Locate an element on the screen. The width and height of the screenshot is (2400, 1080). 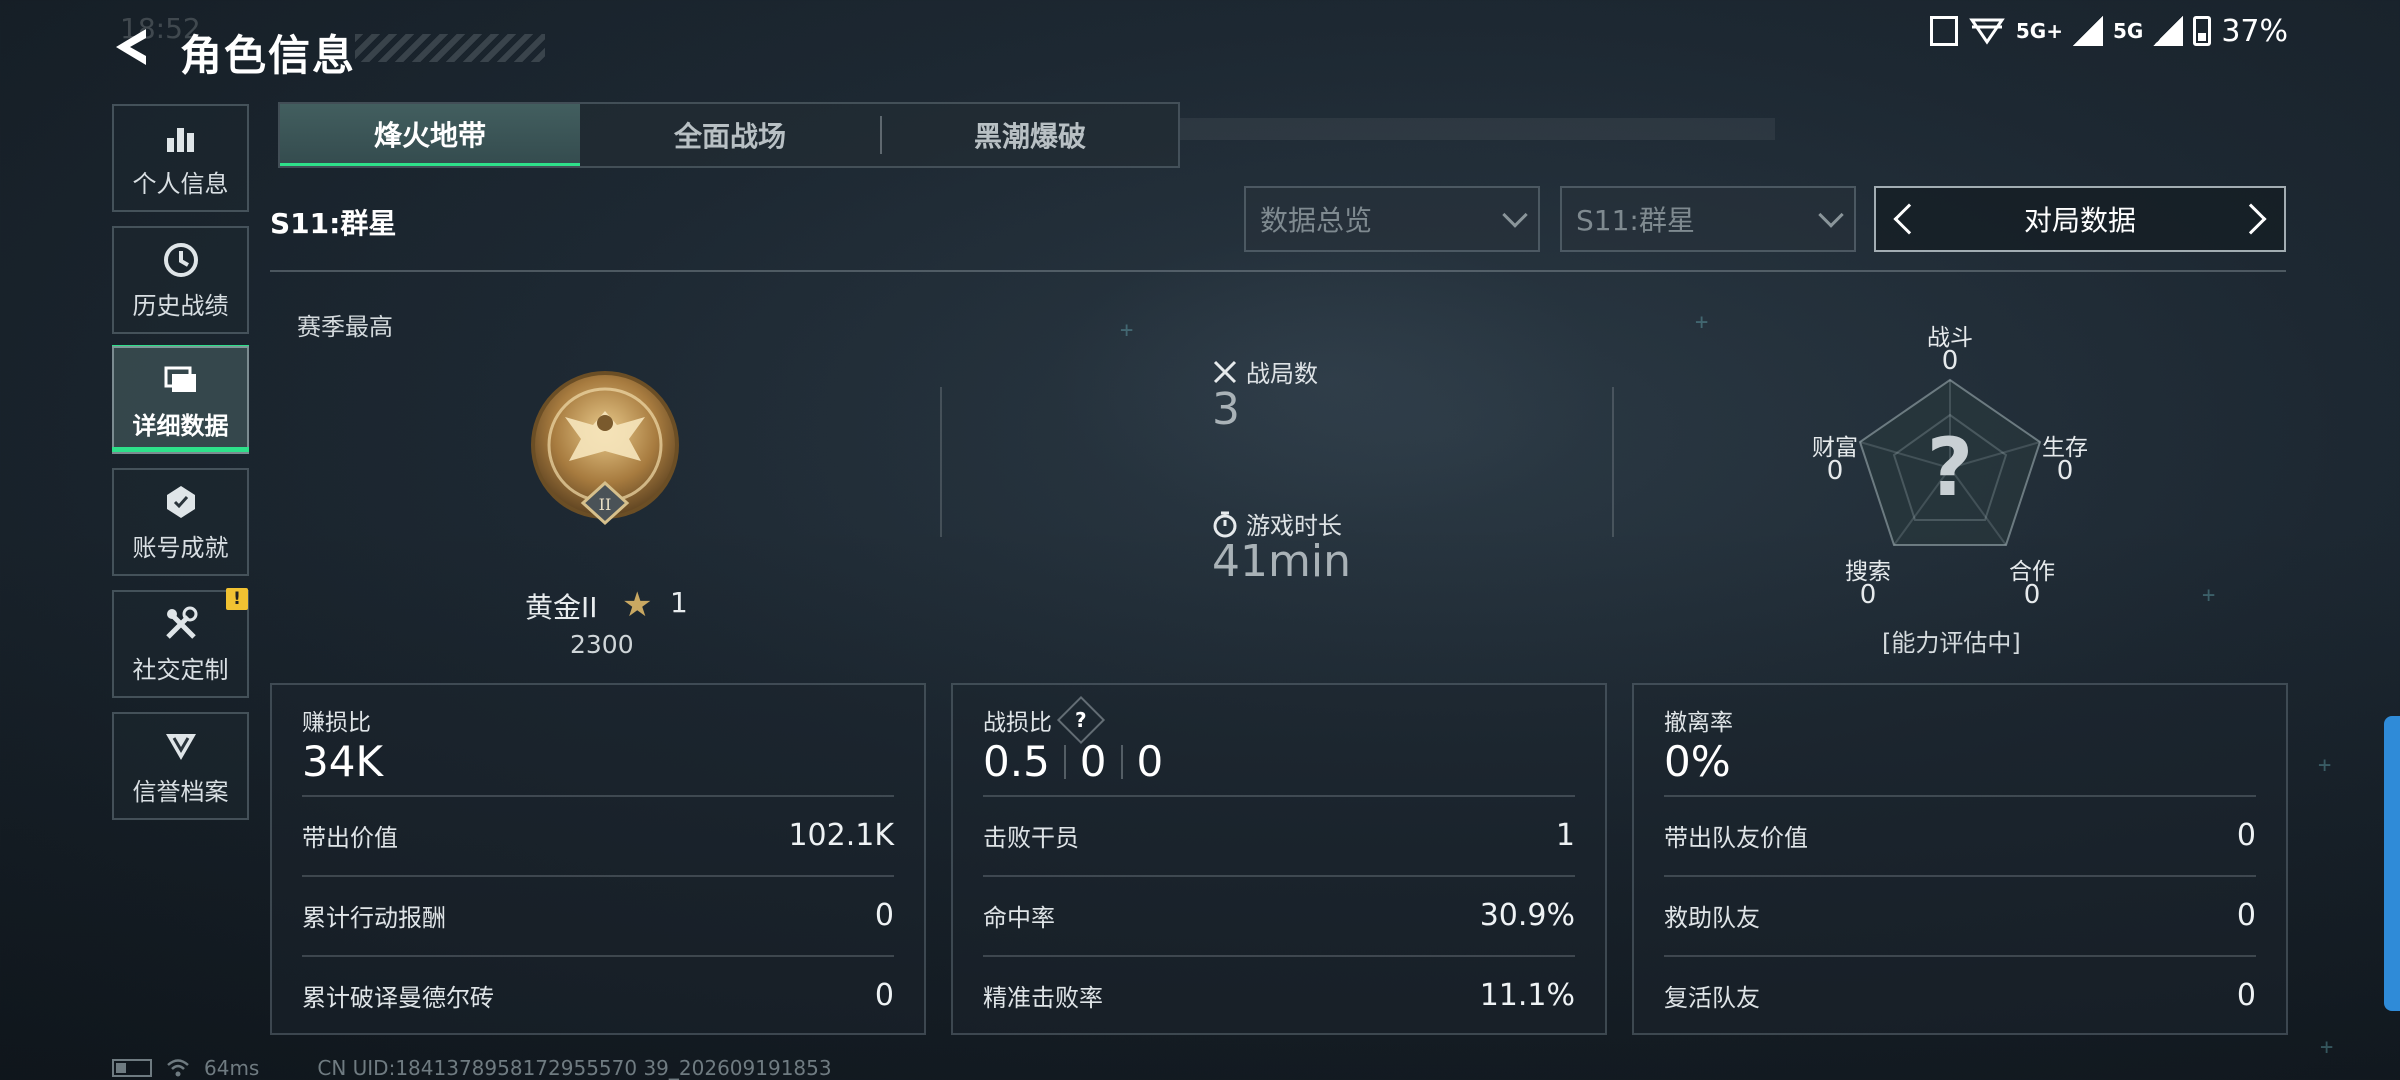
stopwatch-icon is located at coordinates (1225, 524).